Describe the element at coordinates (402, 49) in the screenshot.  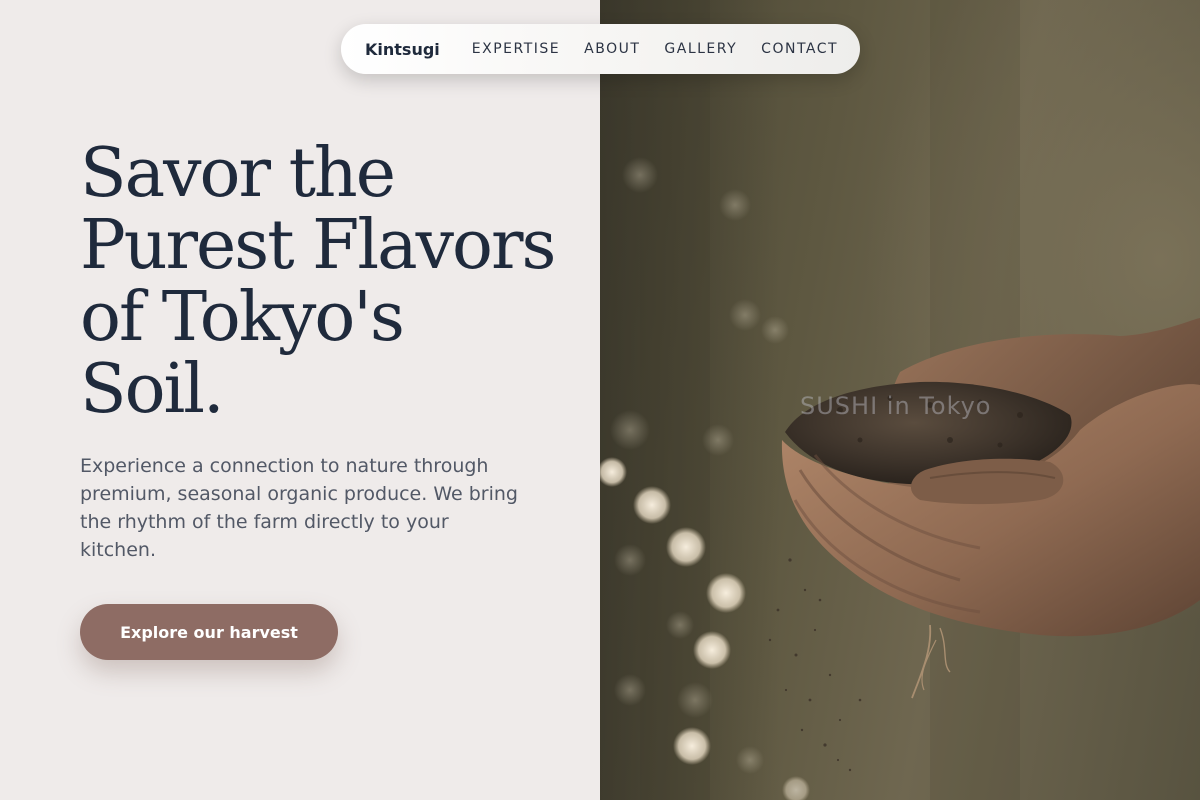
I see `brand-logo: Kintsugi` at that location.